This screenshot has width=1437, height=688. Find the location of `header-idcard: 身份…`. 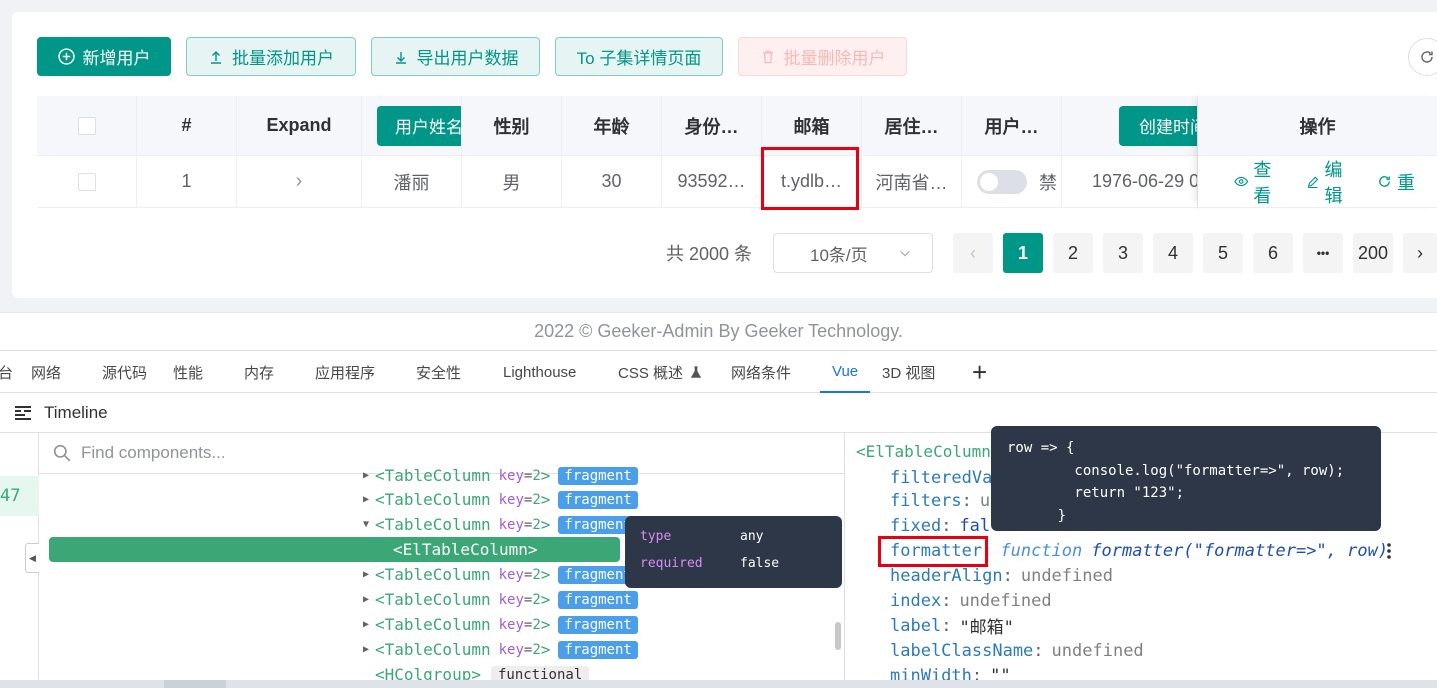

header-idcard: 身份… is located at coordinates (712, 125).